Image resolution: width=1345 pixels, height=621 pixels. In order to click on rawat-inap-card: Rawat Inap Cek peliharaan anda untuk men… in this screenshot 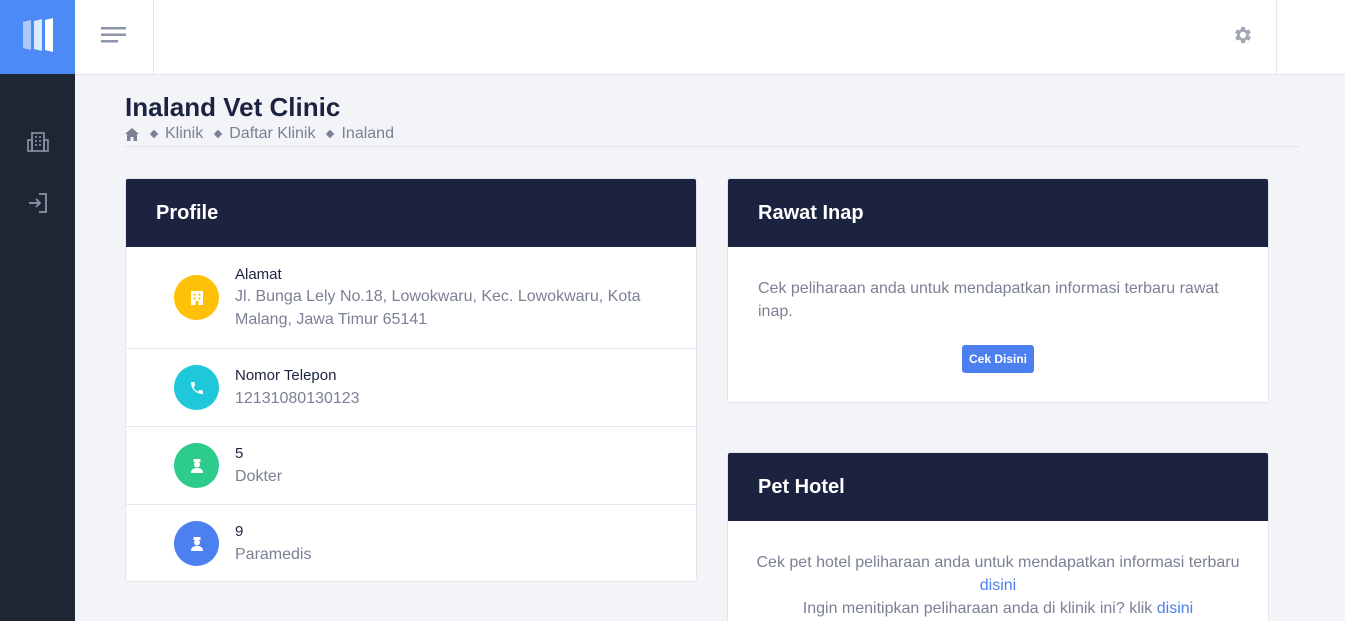, I will do `click(998, 290)`.